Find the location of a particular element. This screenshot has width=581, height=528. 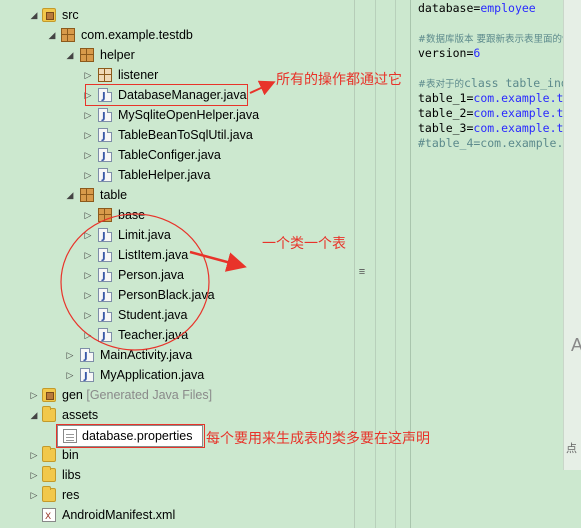

tree-item-student: ▷ Student.java is located at coordinates (170, 316).